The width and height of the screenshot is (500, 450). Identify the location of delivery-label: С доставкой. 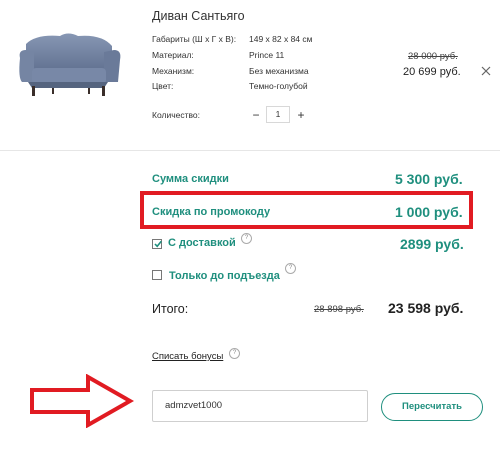
(202, 243).